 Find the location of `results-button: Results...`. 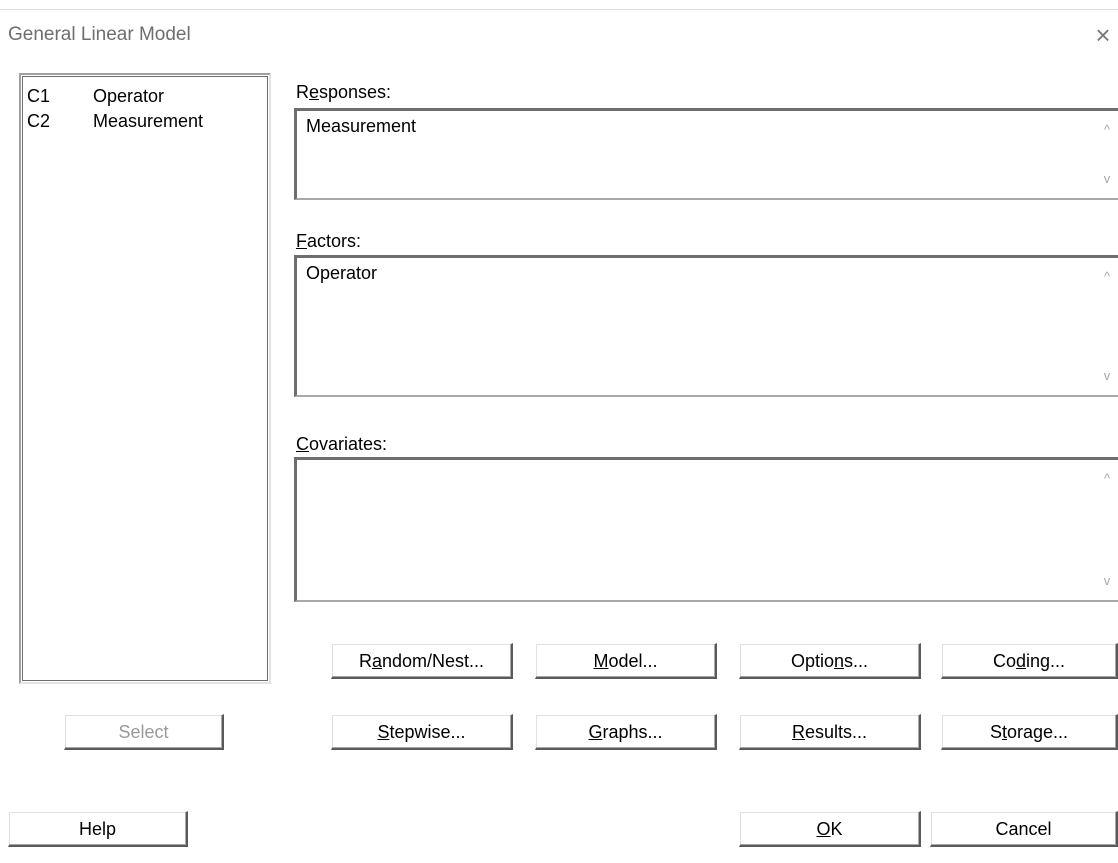

results-button: Results... is located at coordinates (830, 732).